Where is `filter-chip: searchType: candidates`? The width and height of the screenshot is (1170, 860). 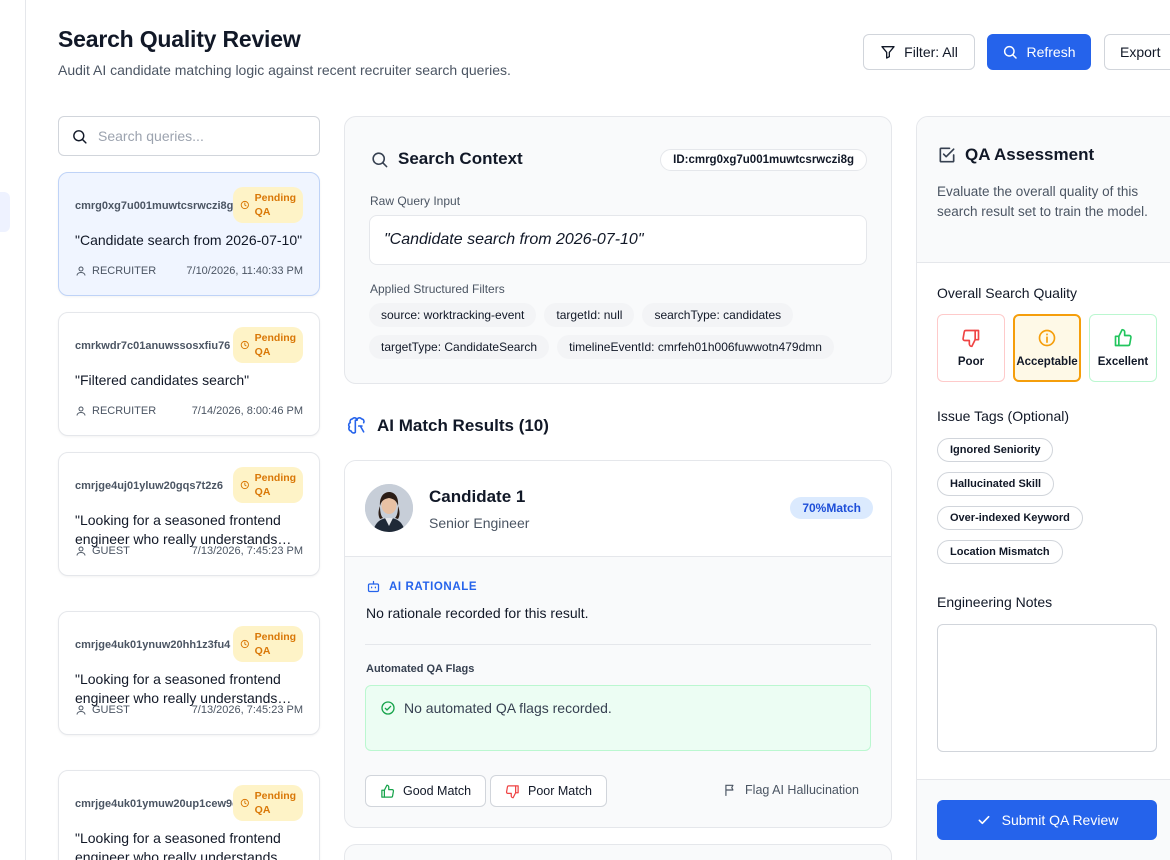
filter-chip: searchType: candidates is located at coordinates (718, 315).